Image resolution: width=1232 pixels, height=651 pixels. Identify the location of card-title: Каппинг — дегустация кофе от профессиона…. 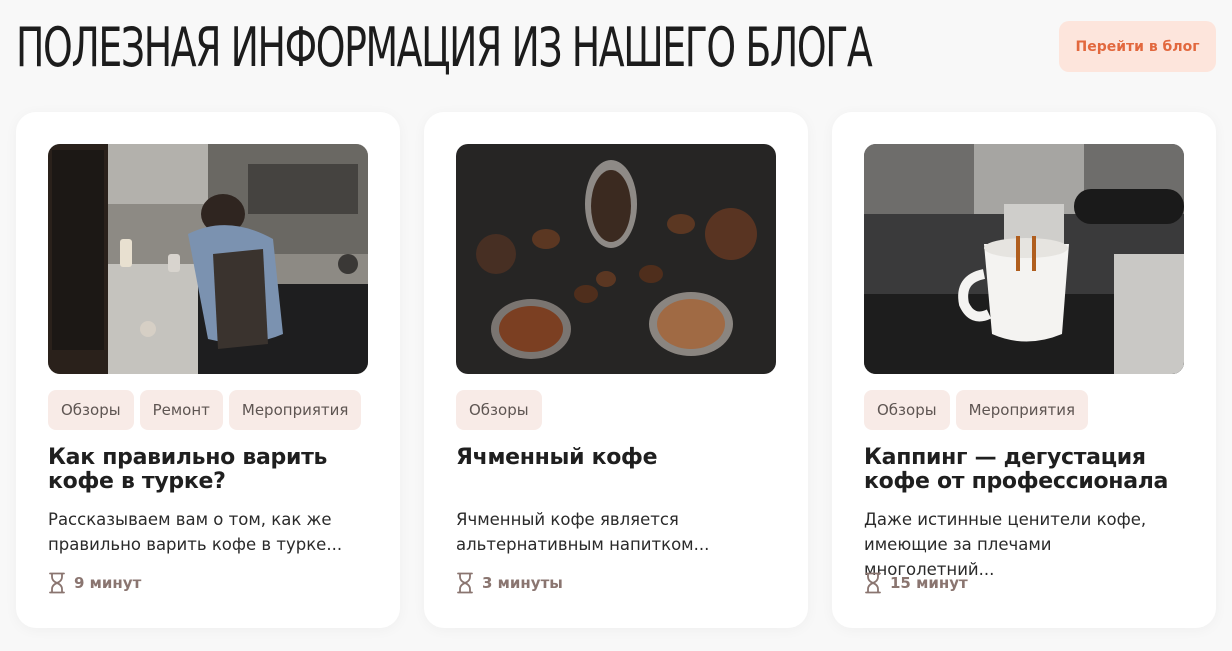
(1024, 470).